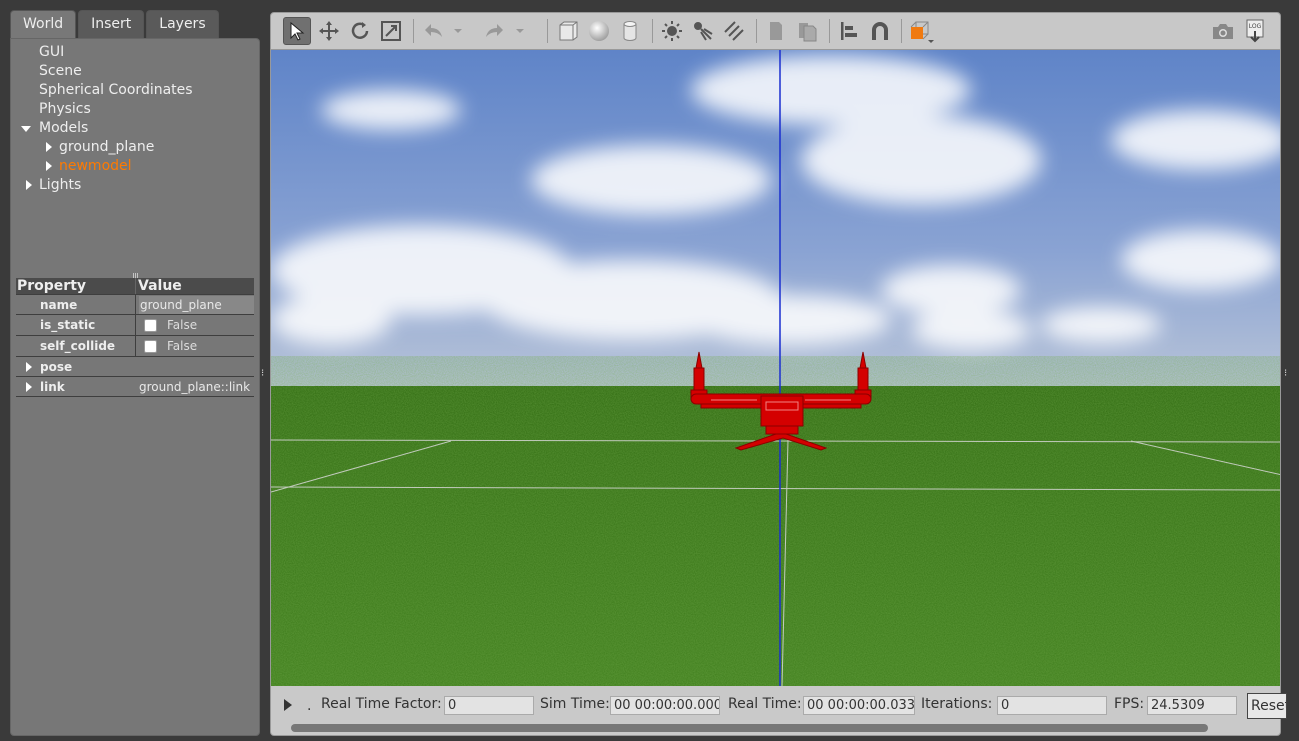  Describe the element at coordinates (76, 325) in the screenshot. I see `property-label: is_static` at that location.